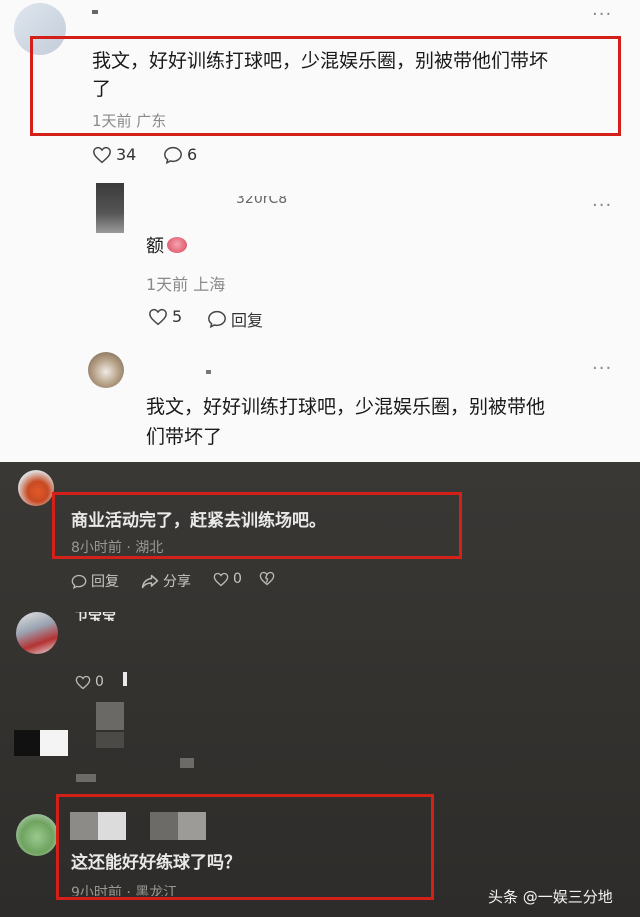 The width and height of the screenshot is (640, 917). I want to click on share-button: 分享, so click(166, 581).